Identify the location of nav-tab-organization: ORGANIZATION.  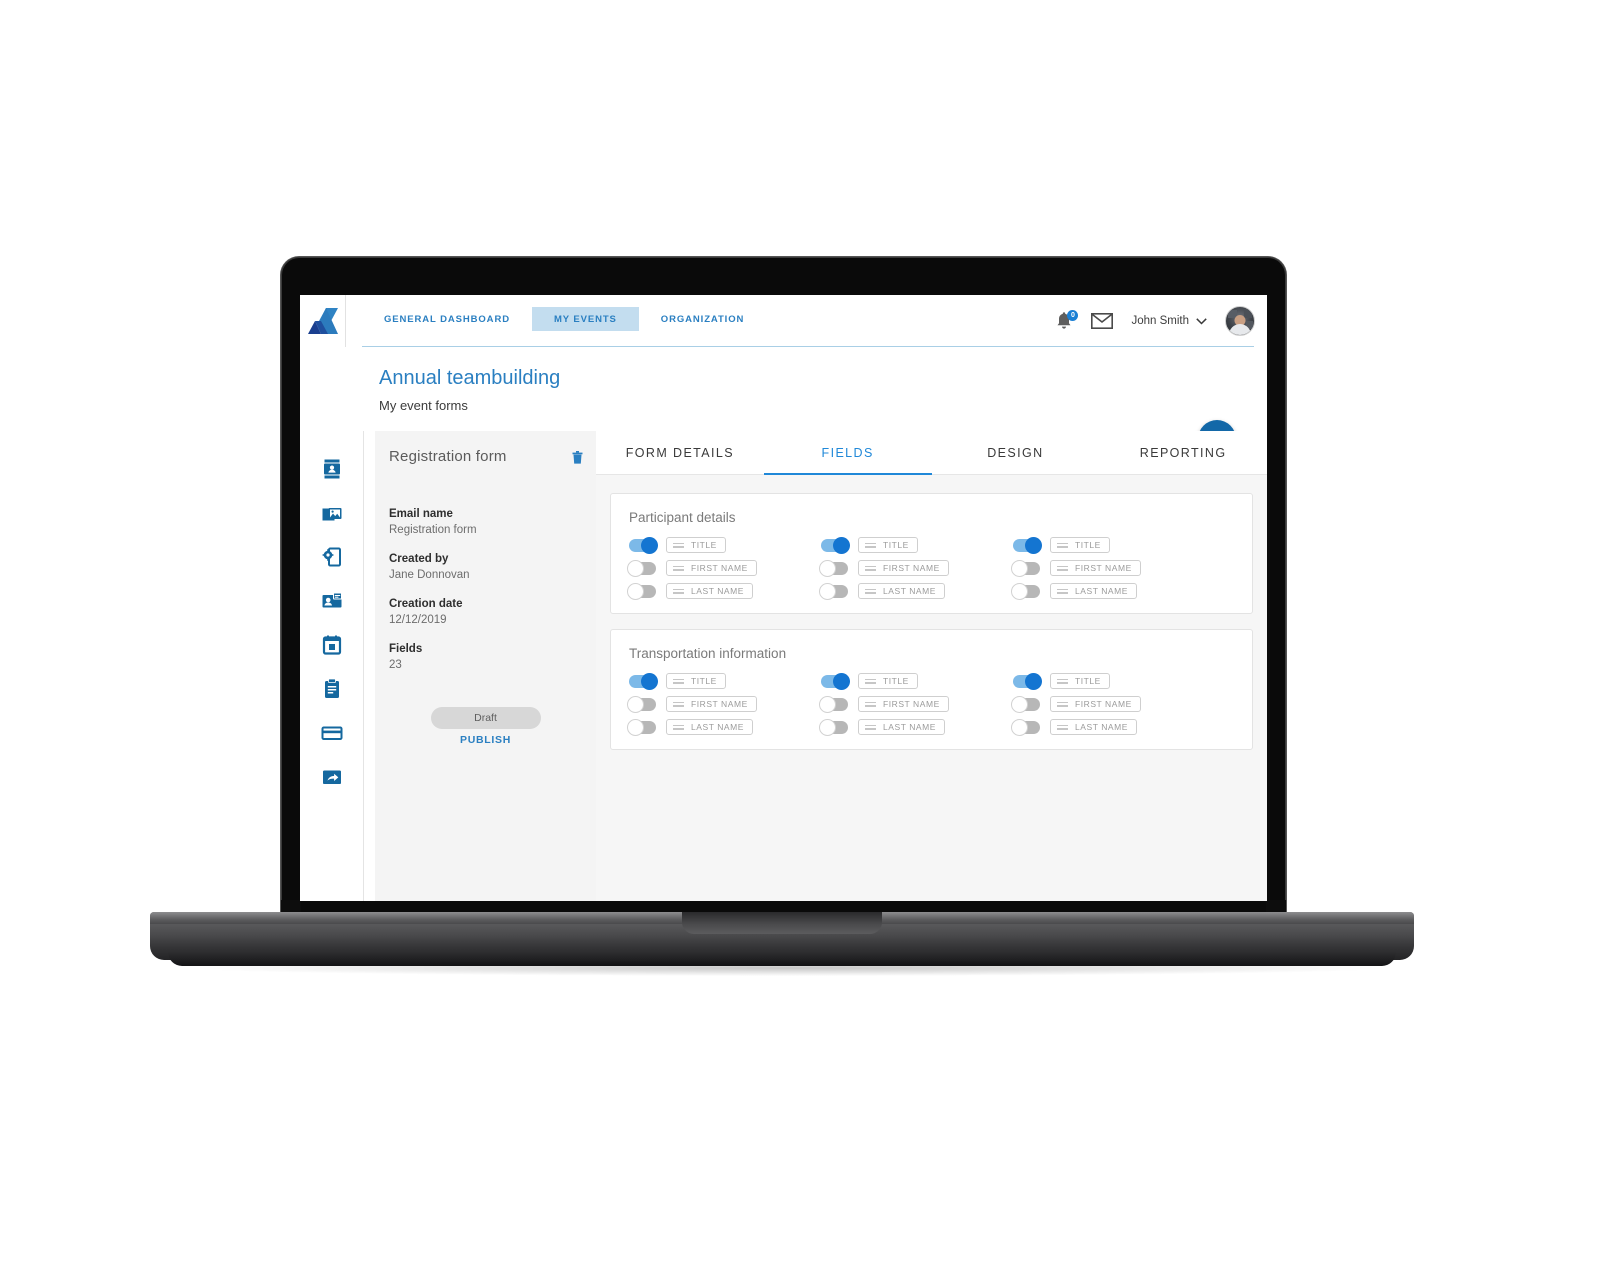
(702, 319).